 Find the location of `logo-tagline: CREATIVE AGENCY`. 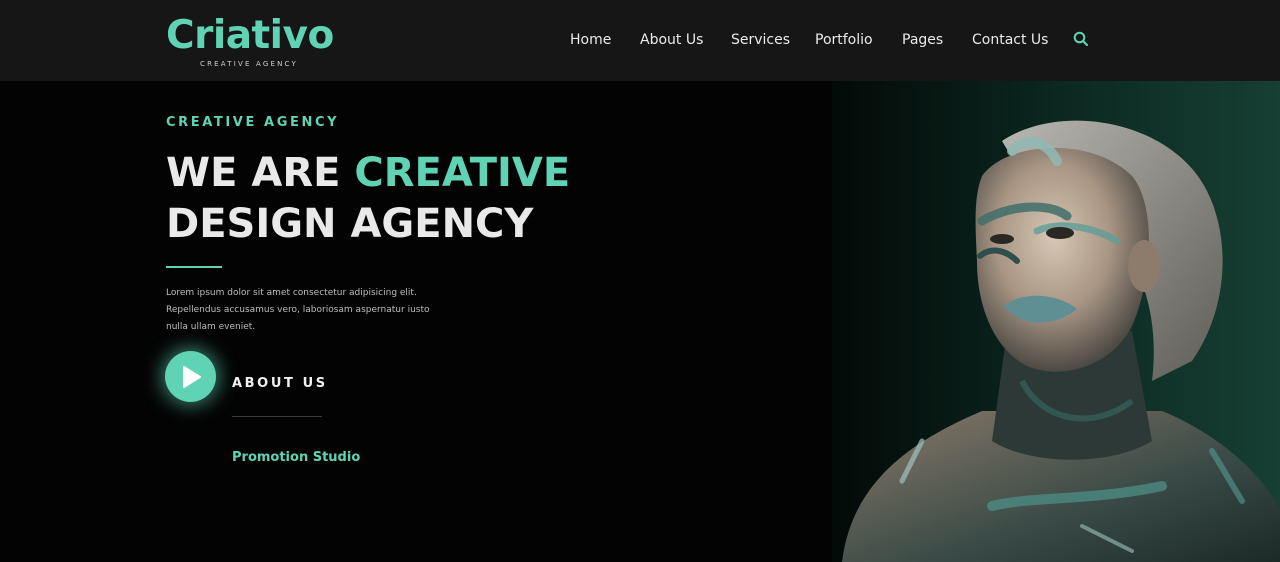

logo-tagline: CREATIVE AGENCY is located at coordinates (249, 64).